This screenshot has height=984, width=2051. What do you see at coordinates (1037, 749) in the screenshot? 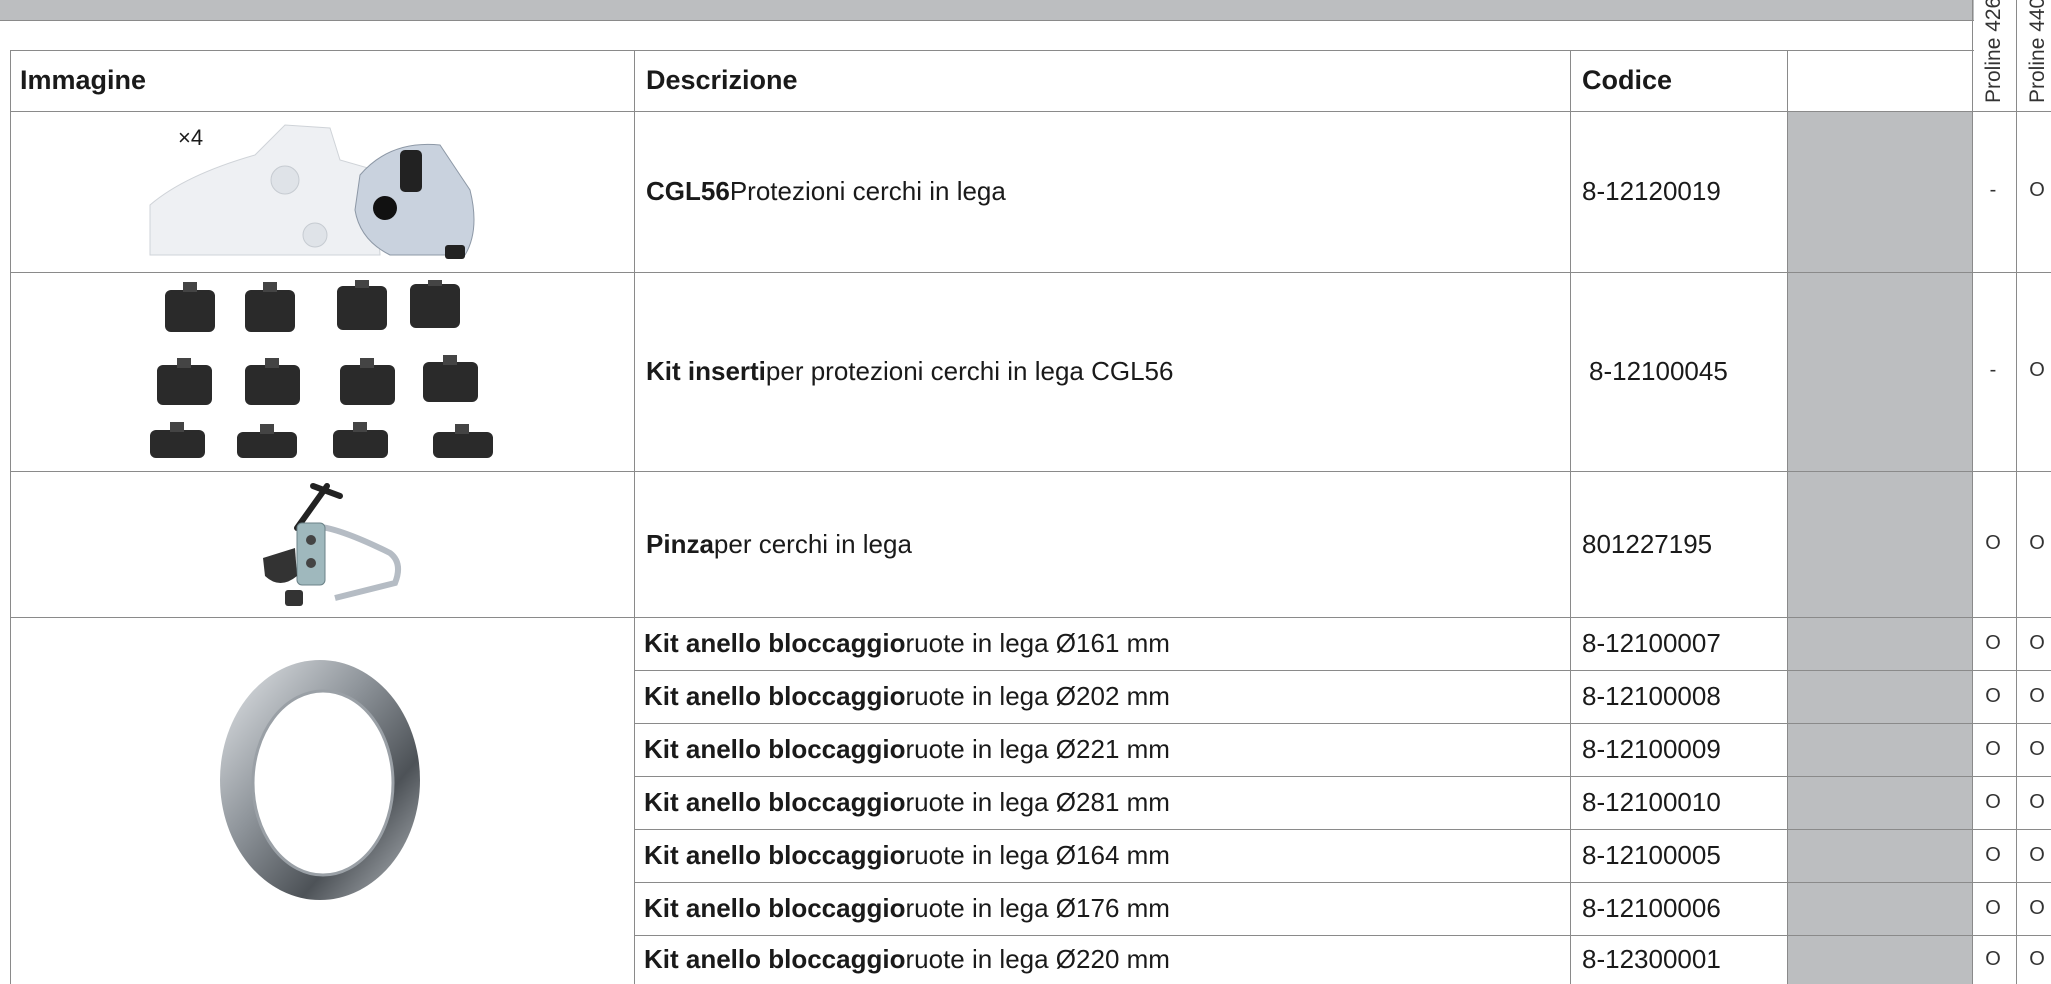
I see `description-text: ruote in lega Ø221 mm` at bounding box center [1037, 749].